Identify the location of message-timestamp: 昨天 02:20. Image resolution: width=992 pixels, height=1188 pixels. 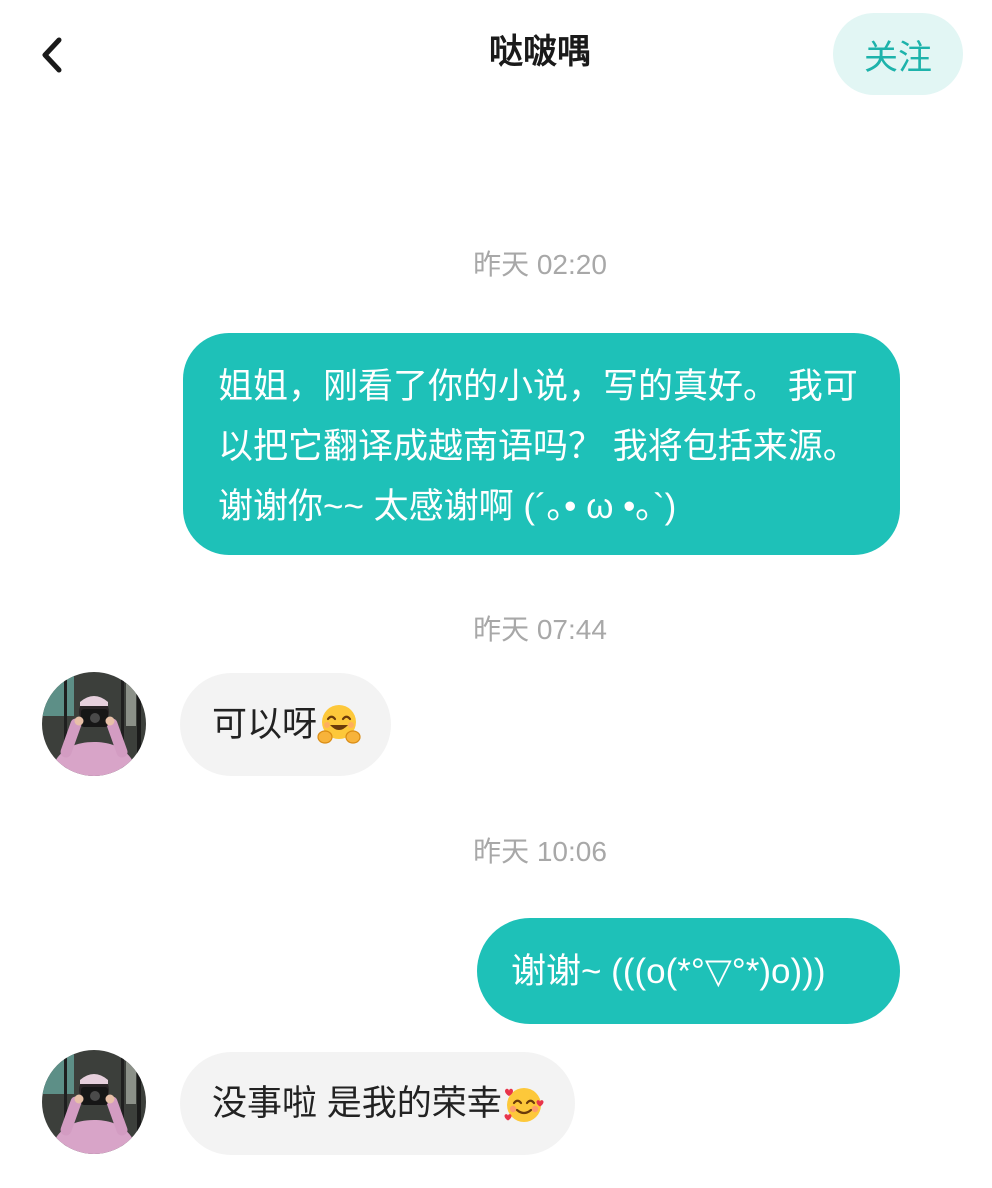
(540, 264).